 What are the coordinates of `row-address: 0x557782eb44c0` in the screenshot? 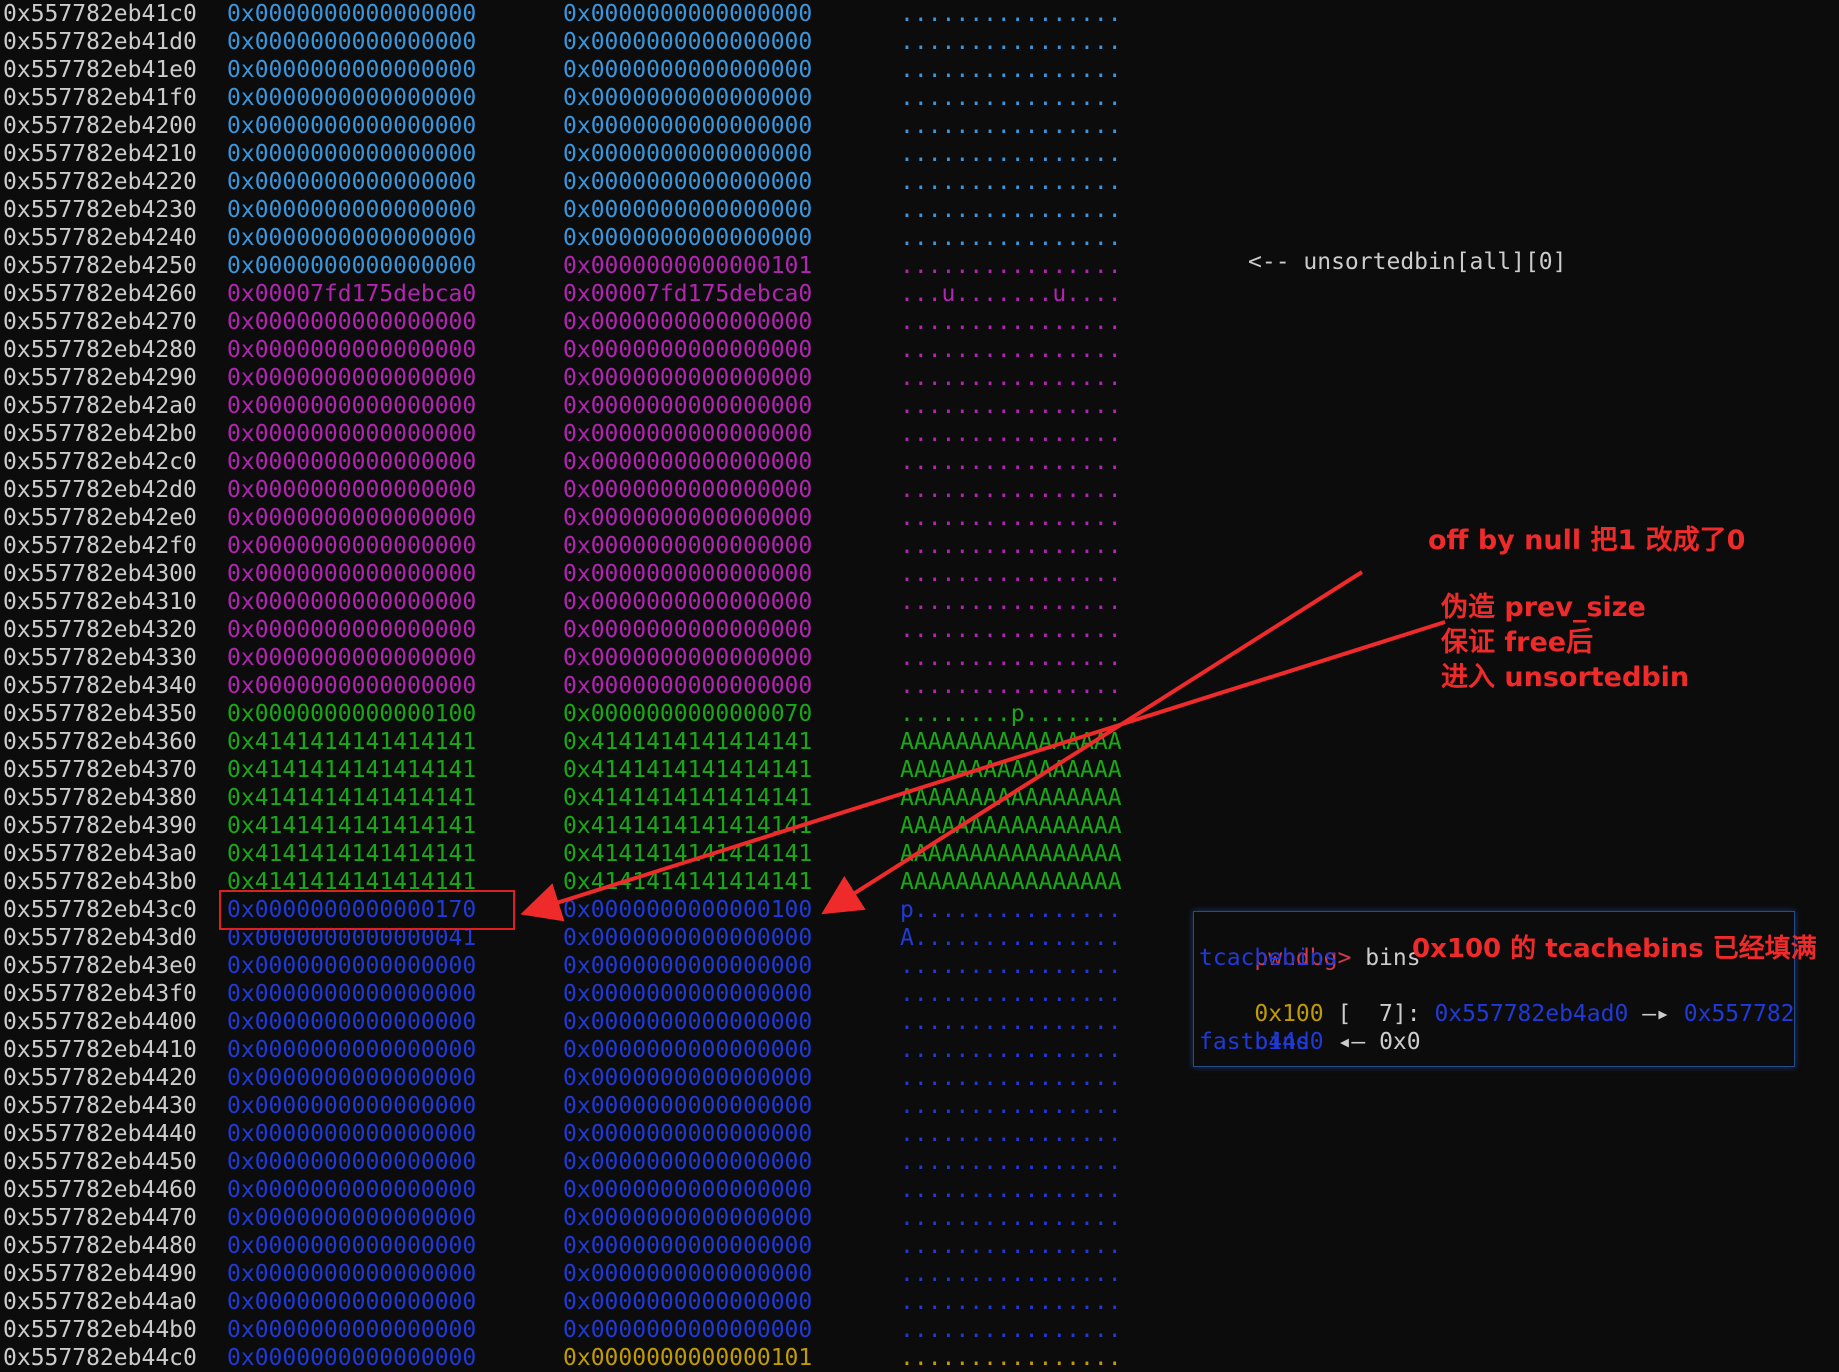 It's located at (100, 1358).